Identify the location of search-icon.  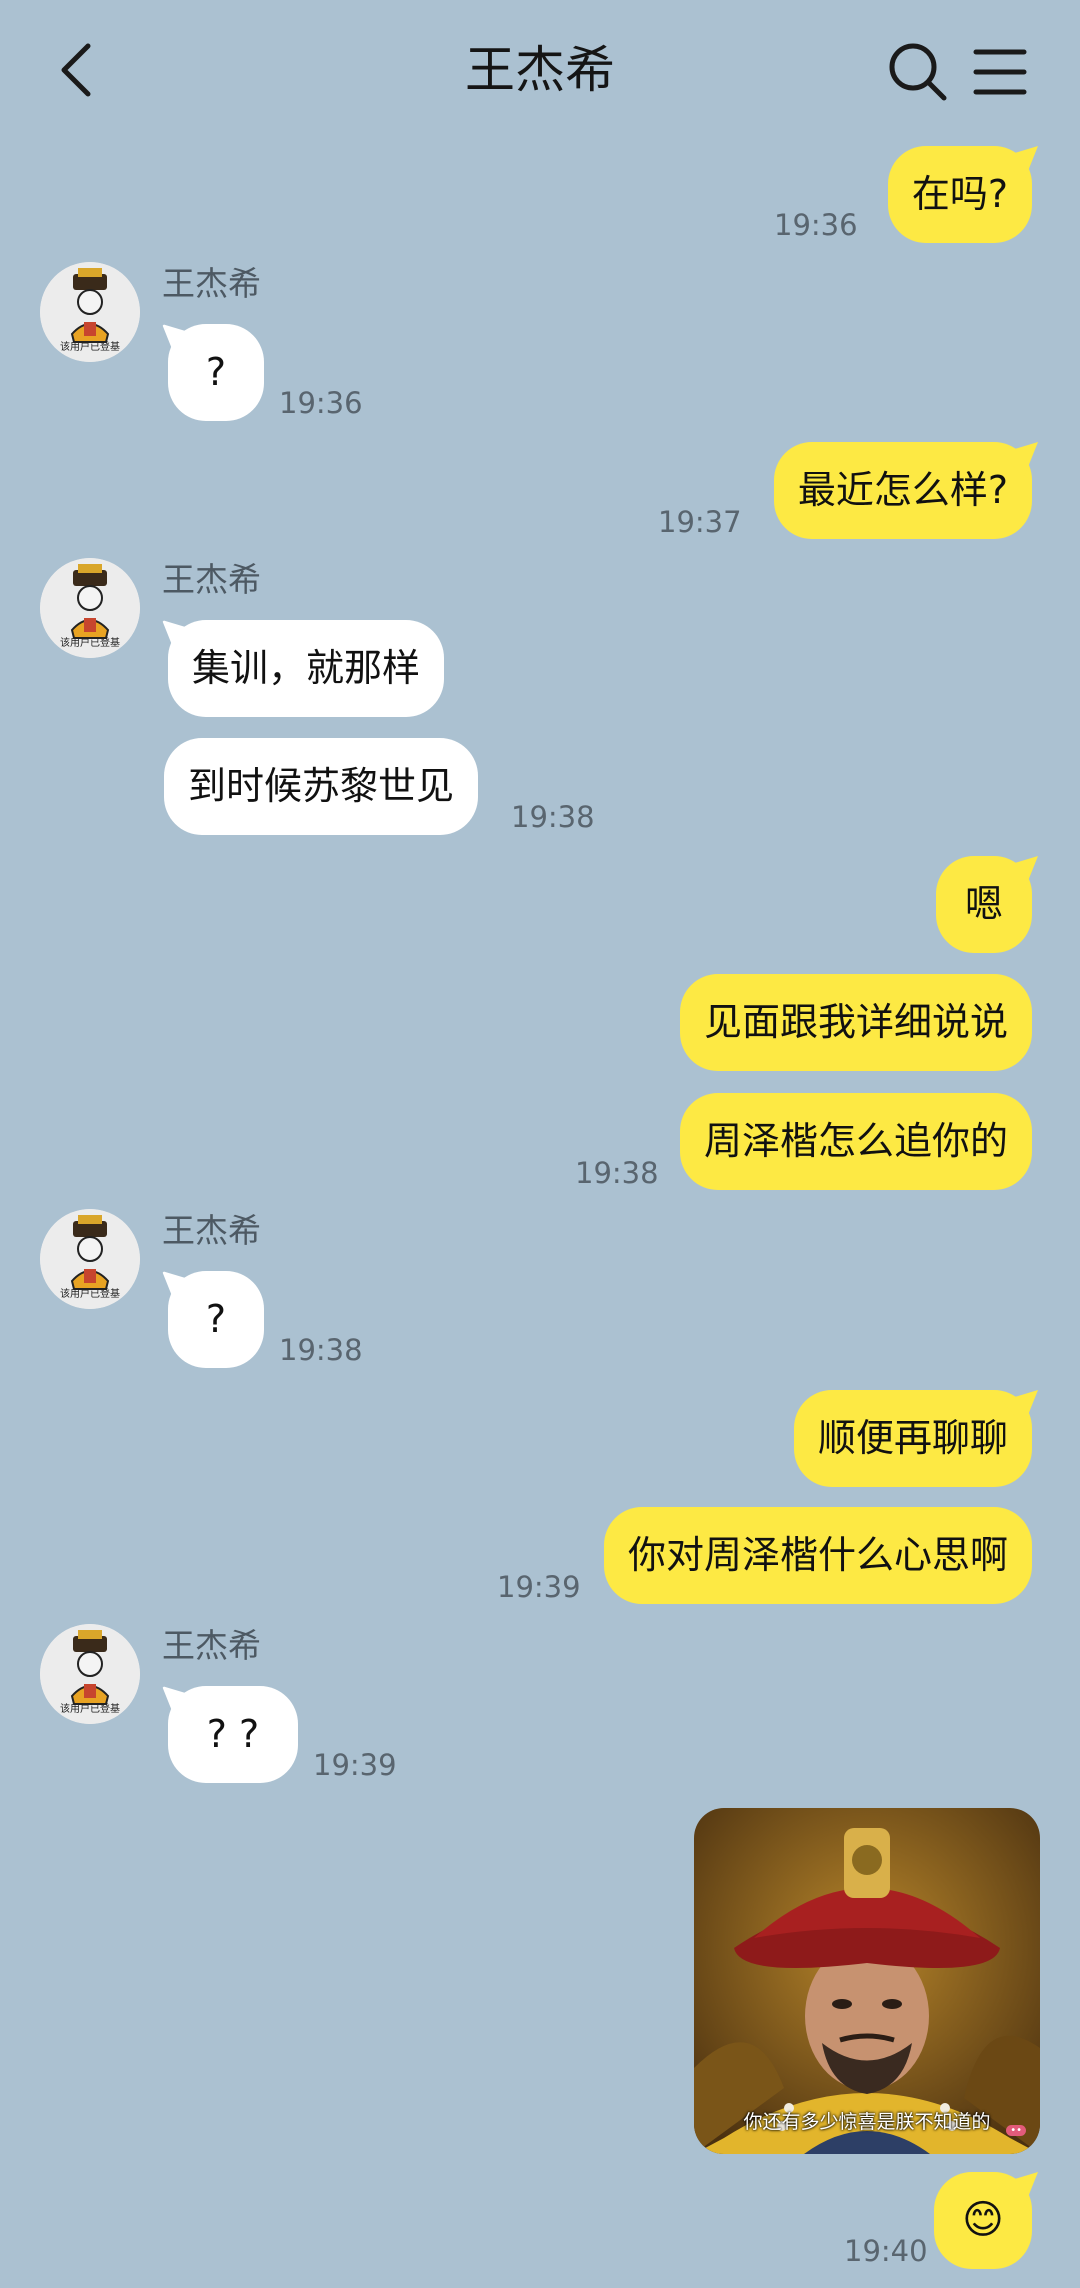
(918, 72).